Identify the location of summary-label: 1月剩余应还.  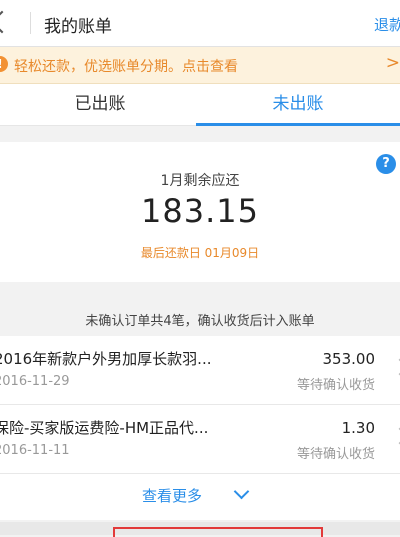
(200, 181).